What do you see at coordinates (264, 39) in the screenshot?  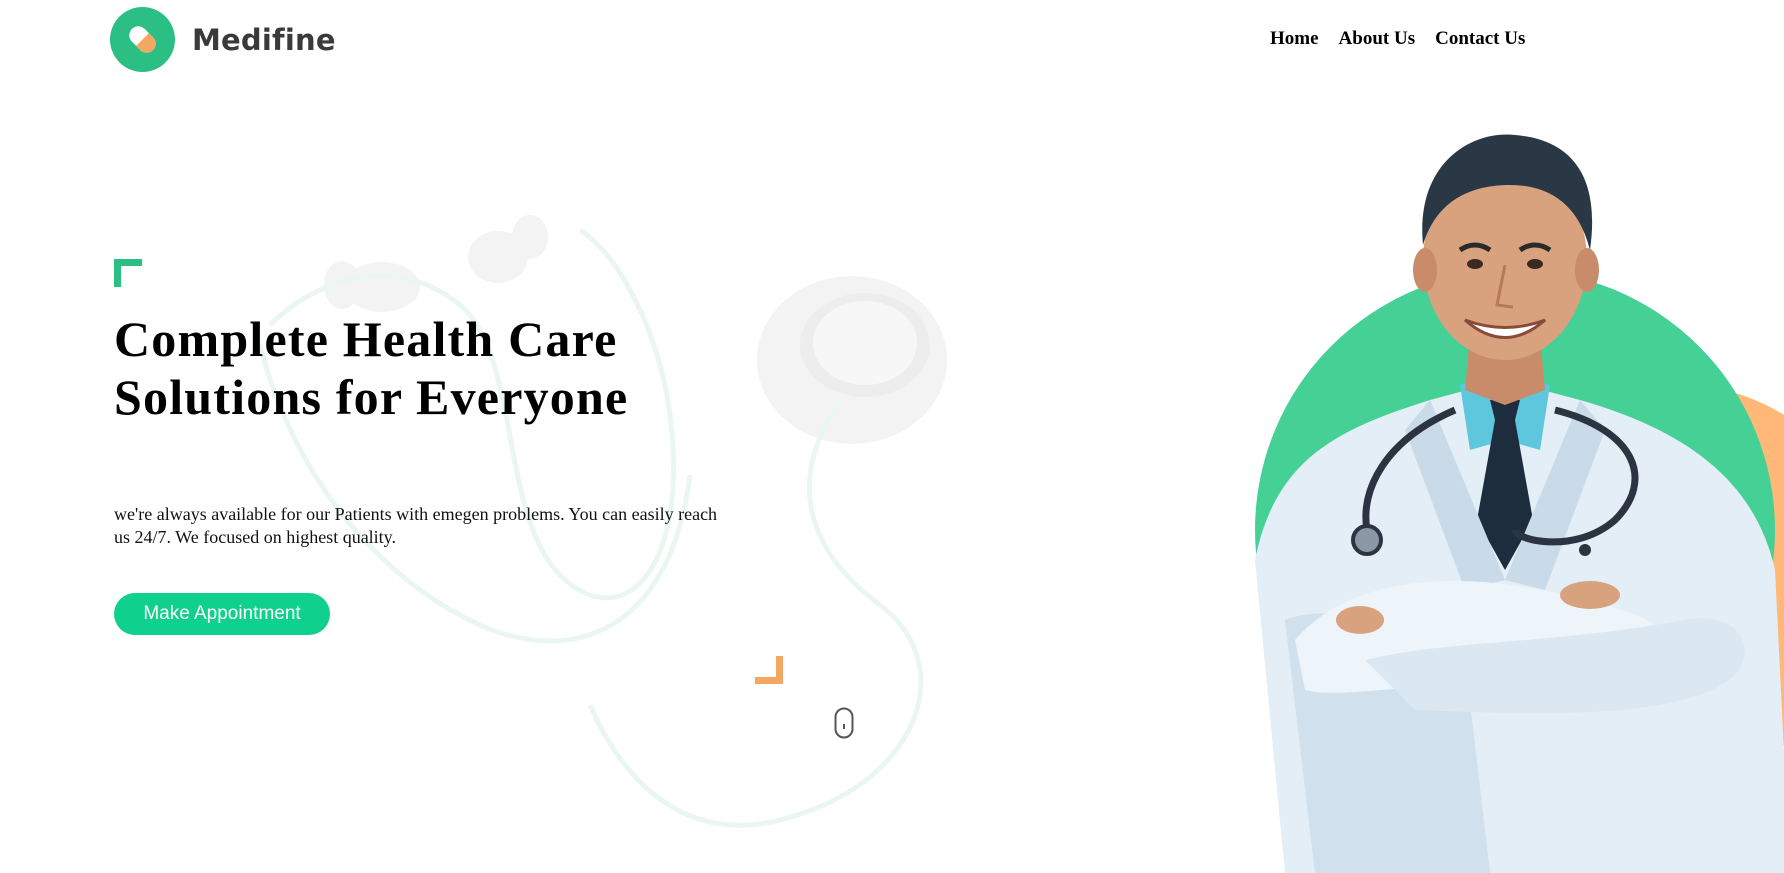 I see `brand-name: Medifine` at bounding box center [264, 39].